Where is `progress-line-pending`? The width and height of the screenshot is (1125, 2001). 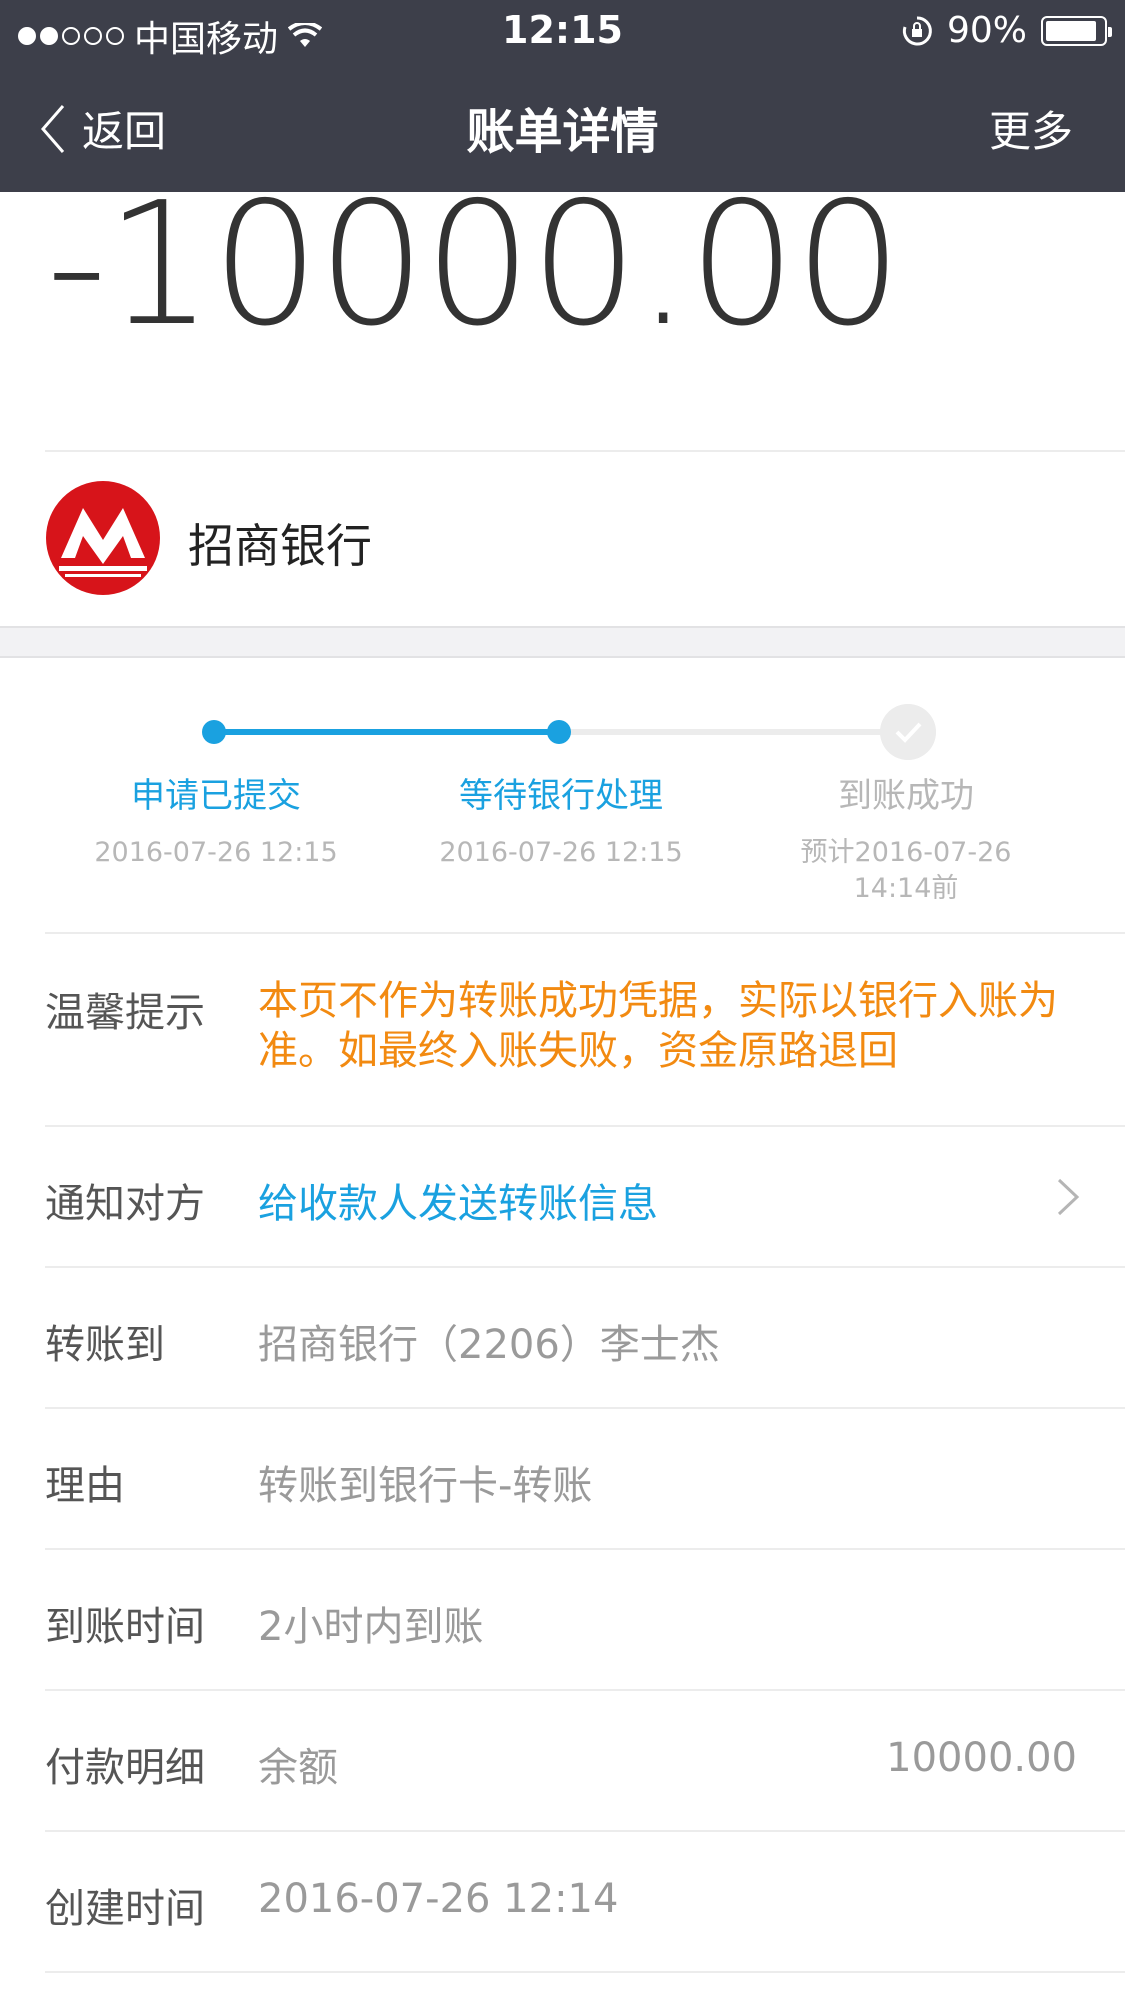 progress-line-pending is located at coordinates (733, 732).